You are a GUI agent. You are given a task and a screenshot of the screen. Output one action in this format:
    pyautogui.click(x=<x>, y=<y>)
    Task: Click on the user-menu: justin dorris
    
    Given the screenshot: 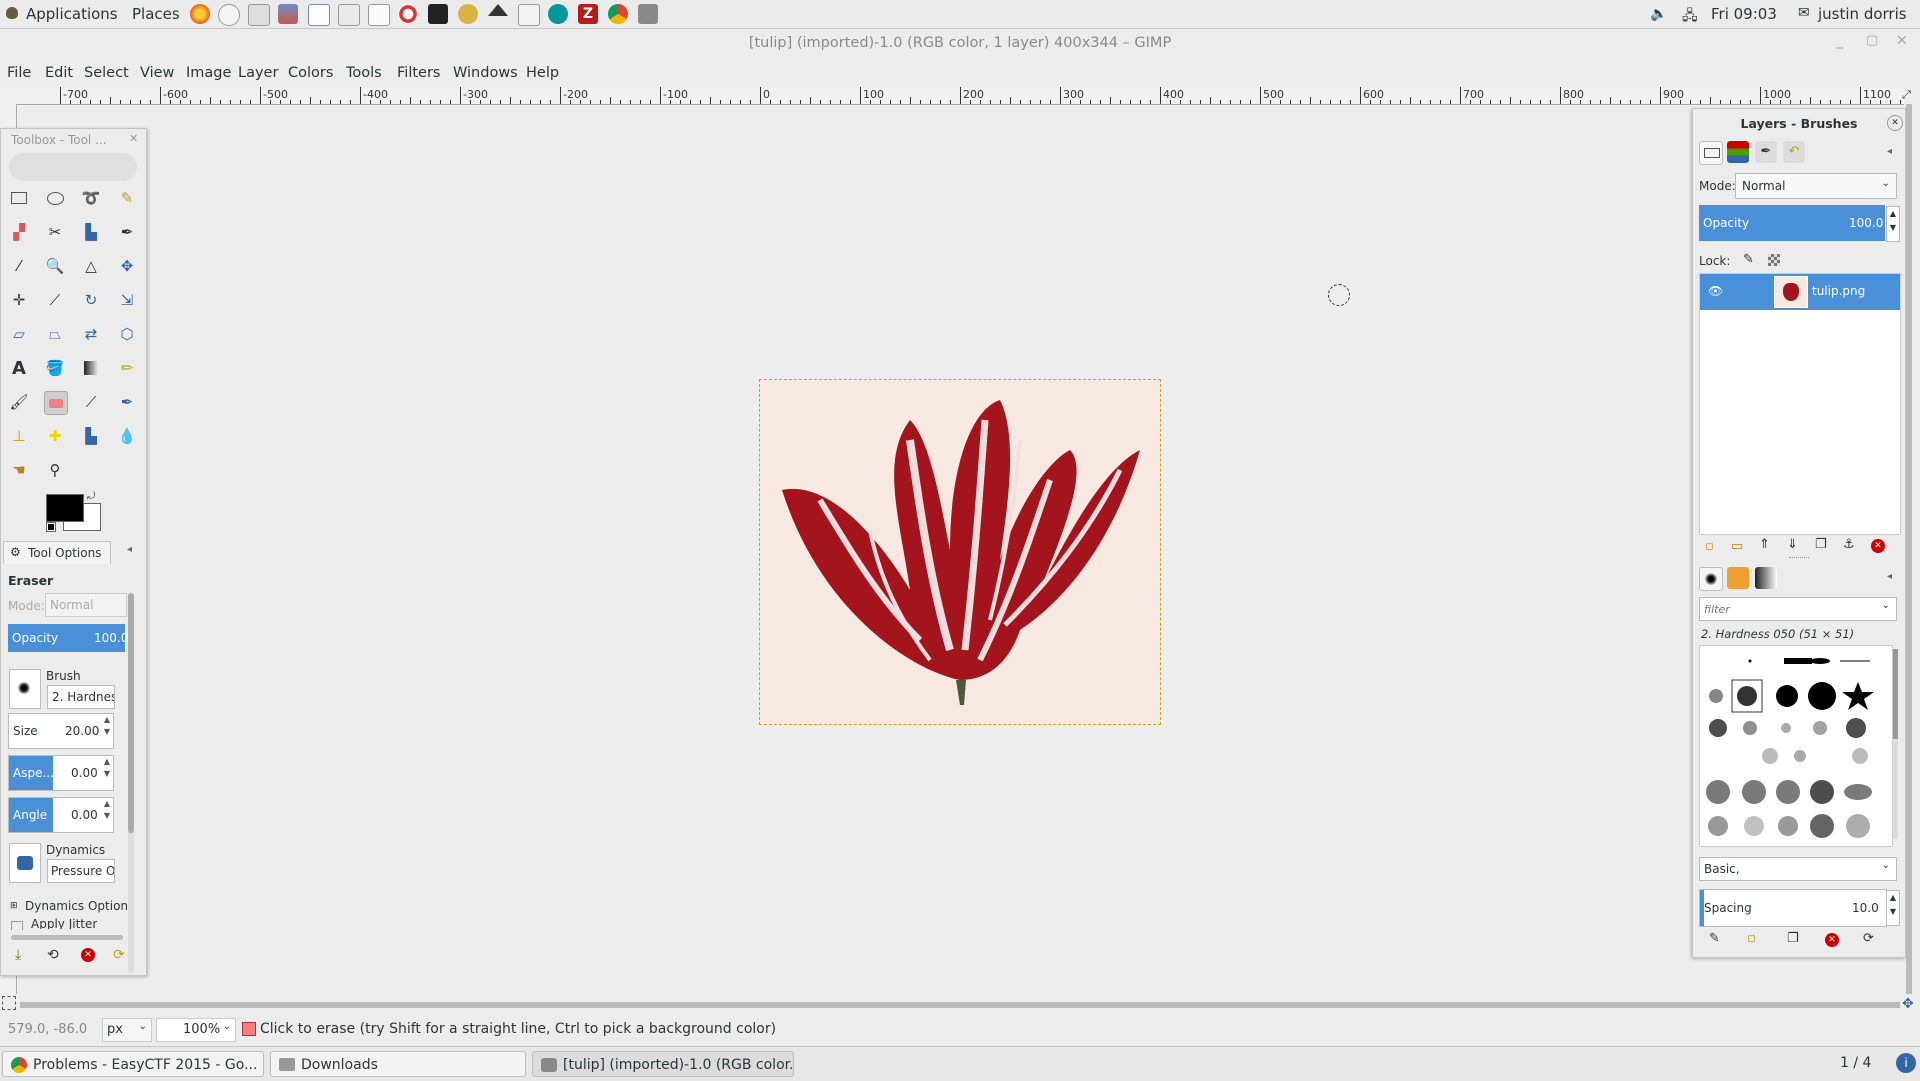 What is the action you would take?
    pyautogui.click(x=1862, y=14)
    